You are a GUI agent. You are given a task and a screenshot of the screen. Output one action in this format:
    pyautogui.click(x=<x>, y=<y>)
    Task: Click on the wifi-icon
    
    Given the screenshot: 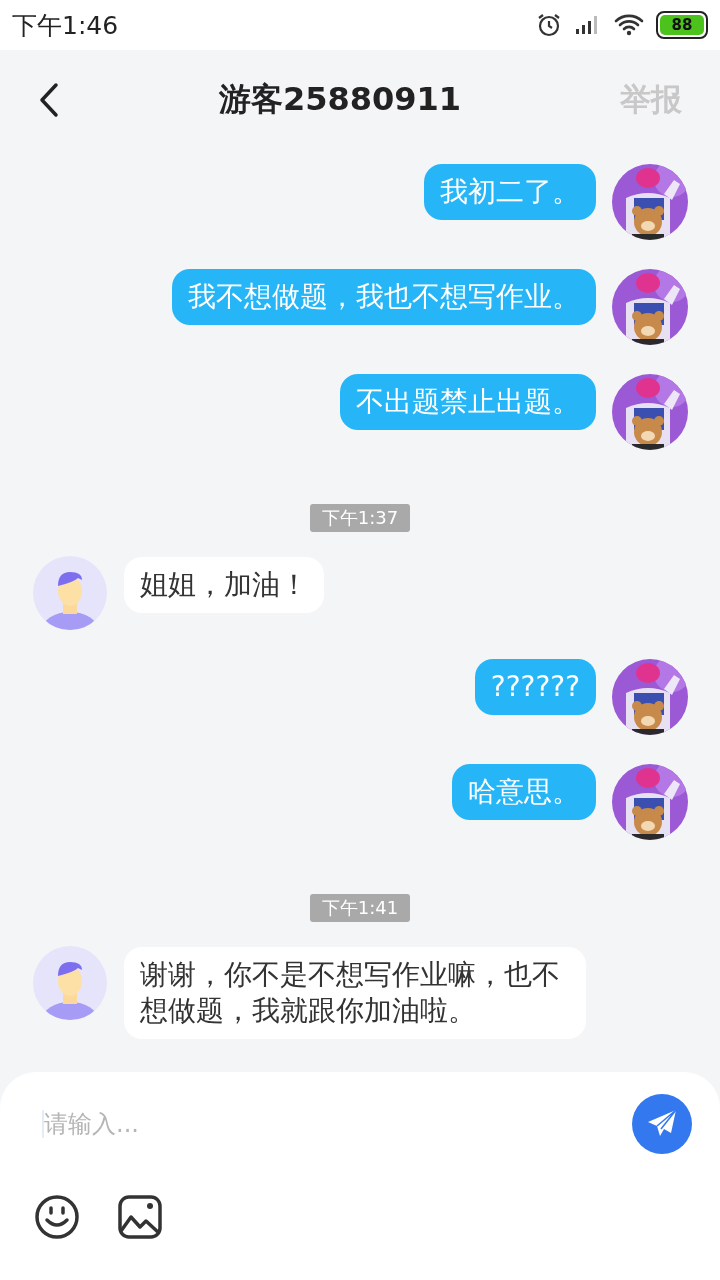 What is the action you would take?
    pyautogui.click(x=629, y=25)
    